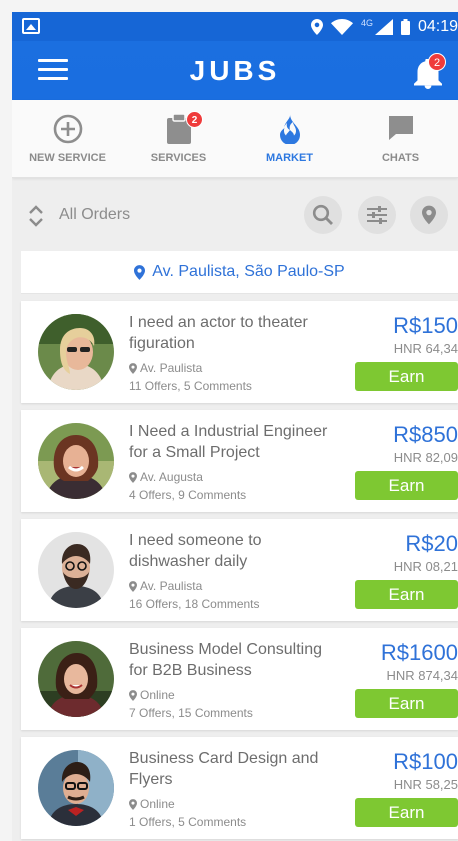  Describe the element at coordinates (171, 477) in the screenshot. I see `order-location: Av. Augusta` at that location.